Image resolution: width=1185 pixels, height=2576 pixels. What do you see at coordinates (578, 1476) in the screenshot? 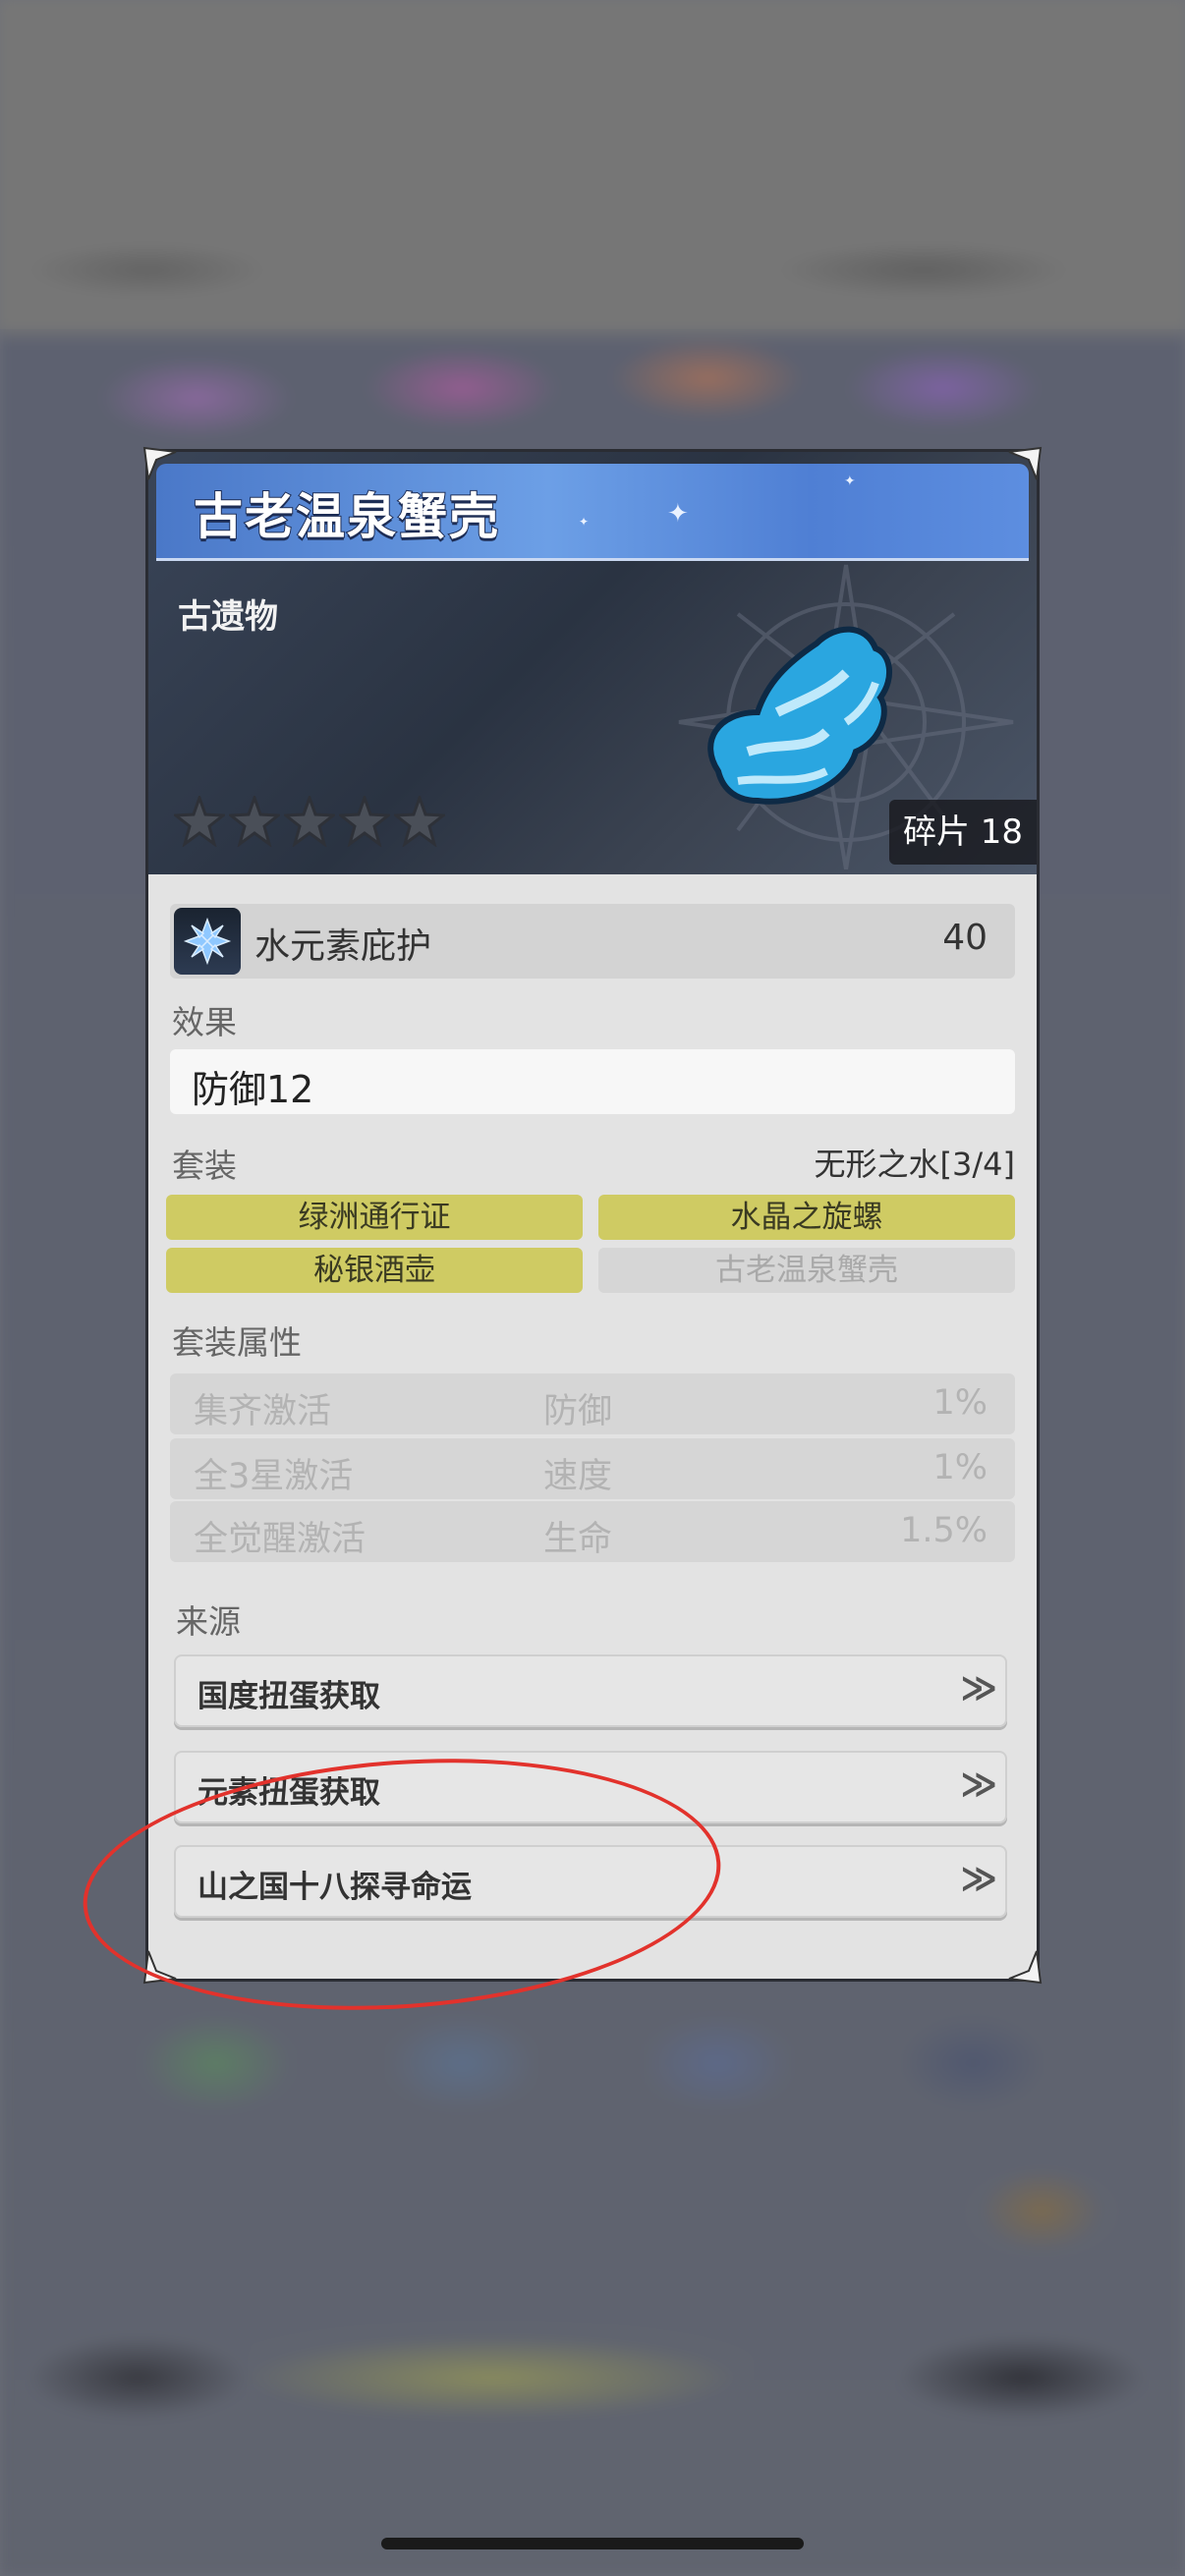
I see `attribute-stat: 速度` at bounding box center [578, 1476].